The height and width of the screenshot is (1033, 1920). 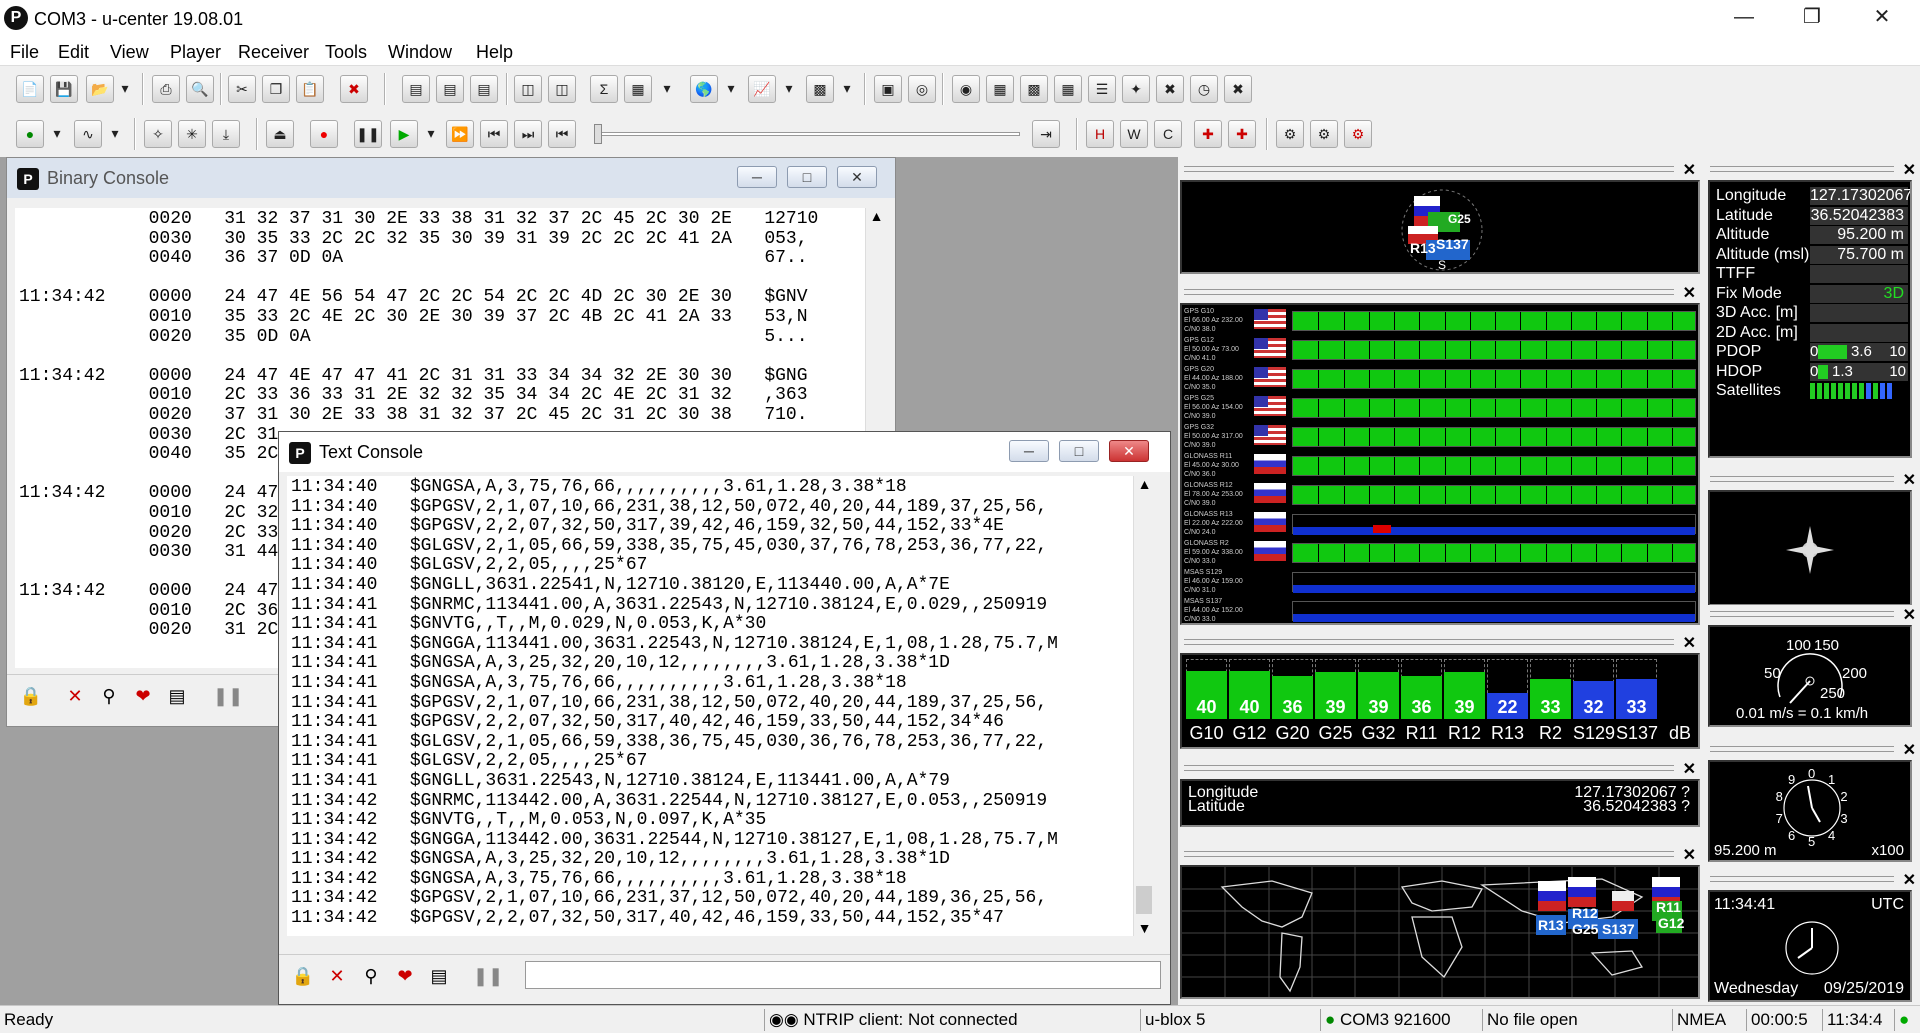 What do you see at coordinates (1242, 134) in the screenshot?
I see `grid-remove-icon: ✚` at bounding box center [1242, 134].